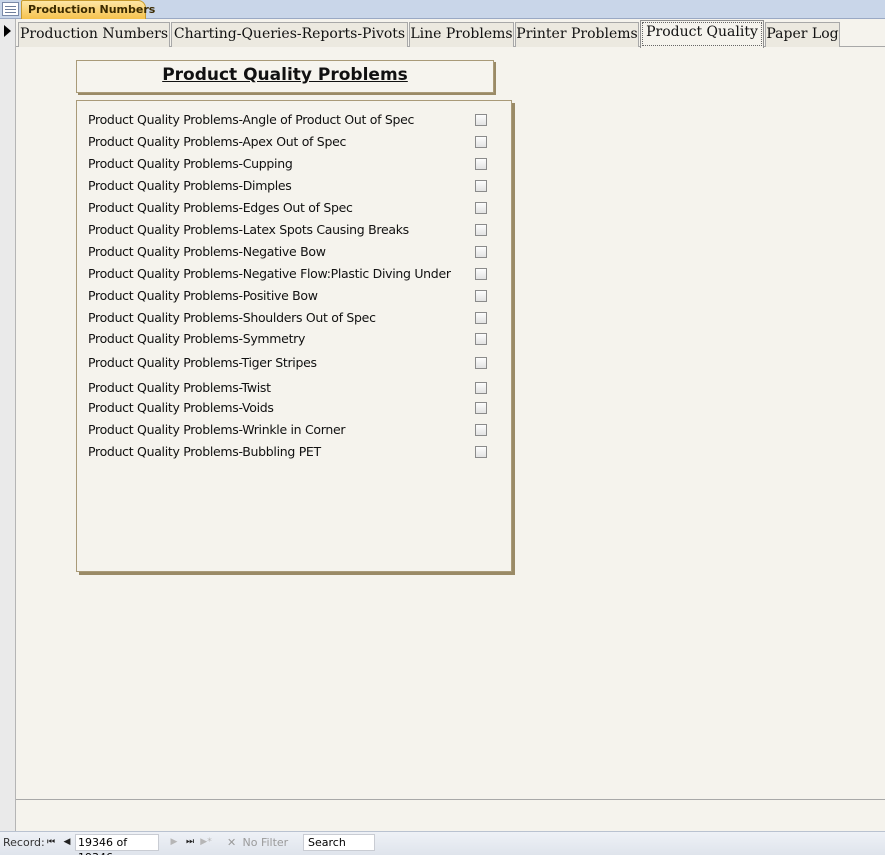 The image size is (885, 855). What do you see at coordinates (181, 407) in the screenshot?
I see `item-label: Product Quality Problems-Voids` at bounding box center [181, 407].